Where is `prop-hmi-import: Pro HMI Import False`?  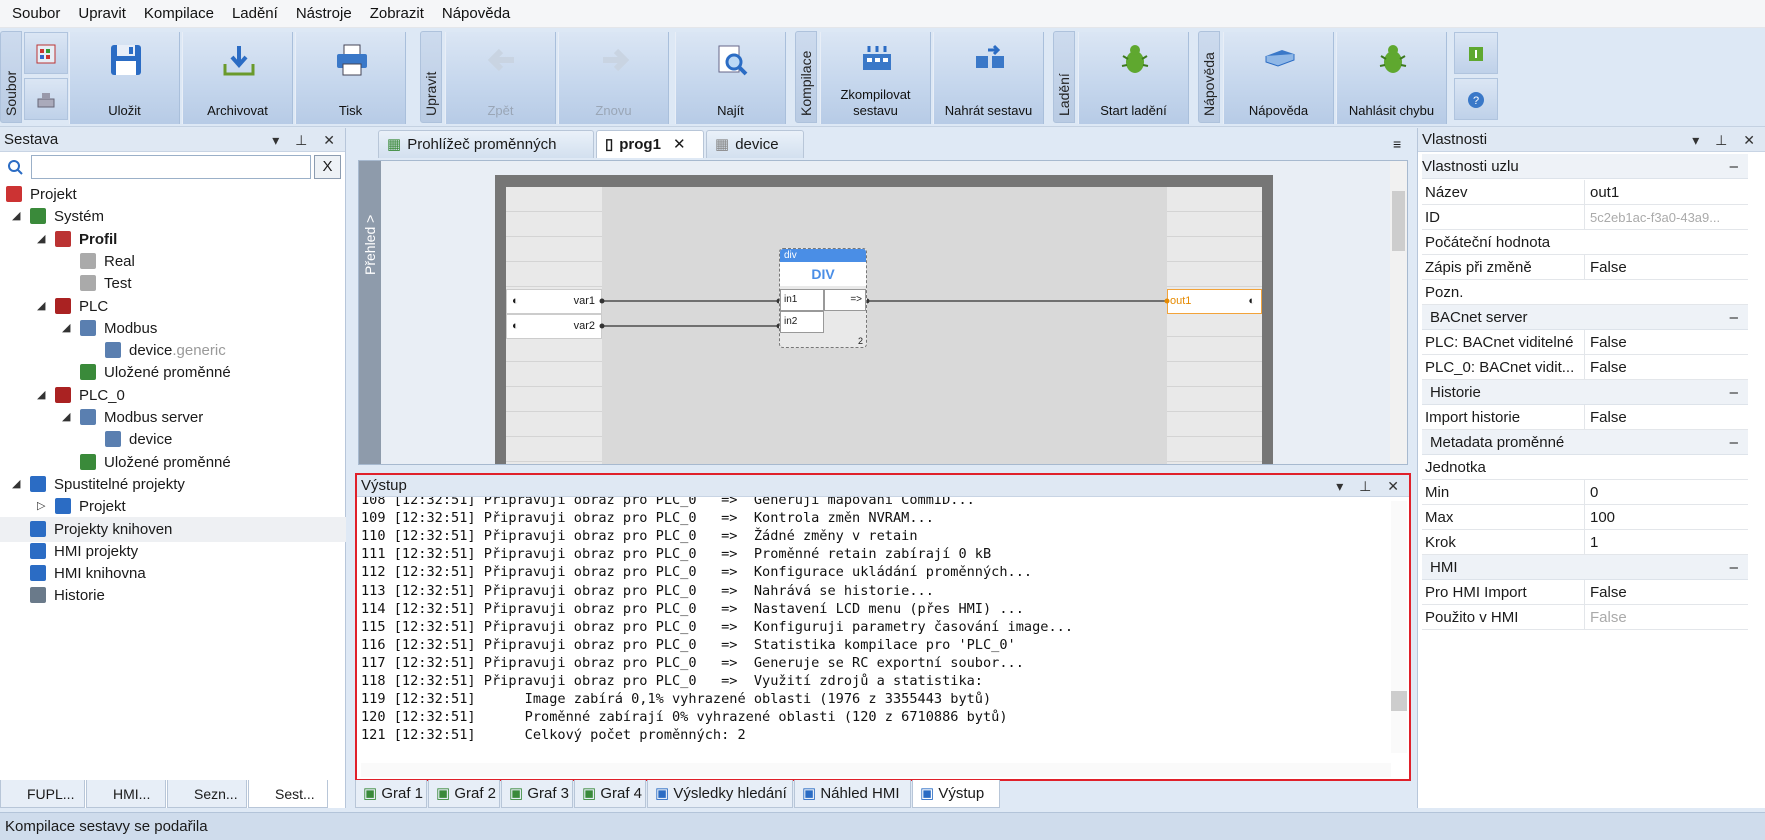
prop-hmi-import: Pro HMI Import False is located at coordinates (1585, 592).